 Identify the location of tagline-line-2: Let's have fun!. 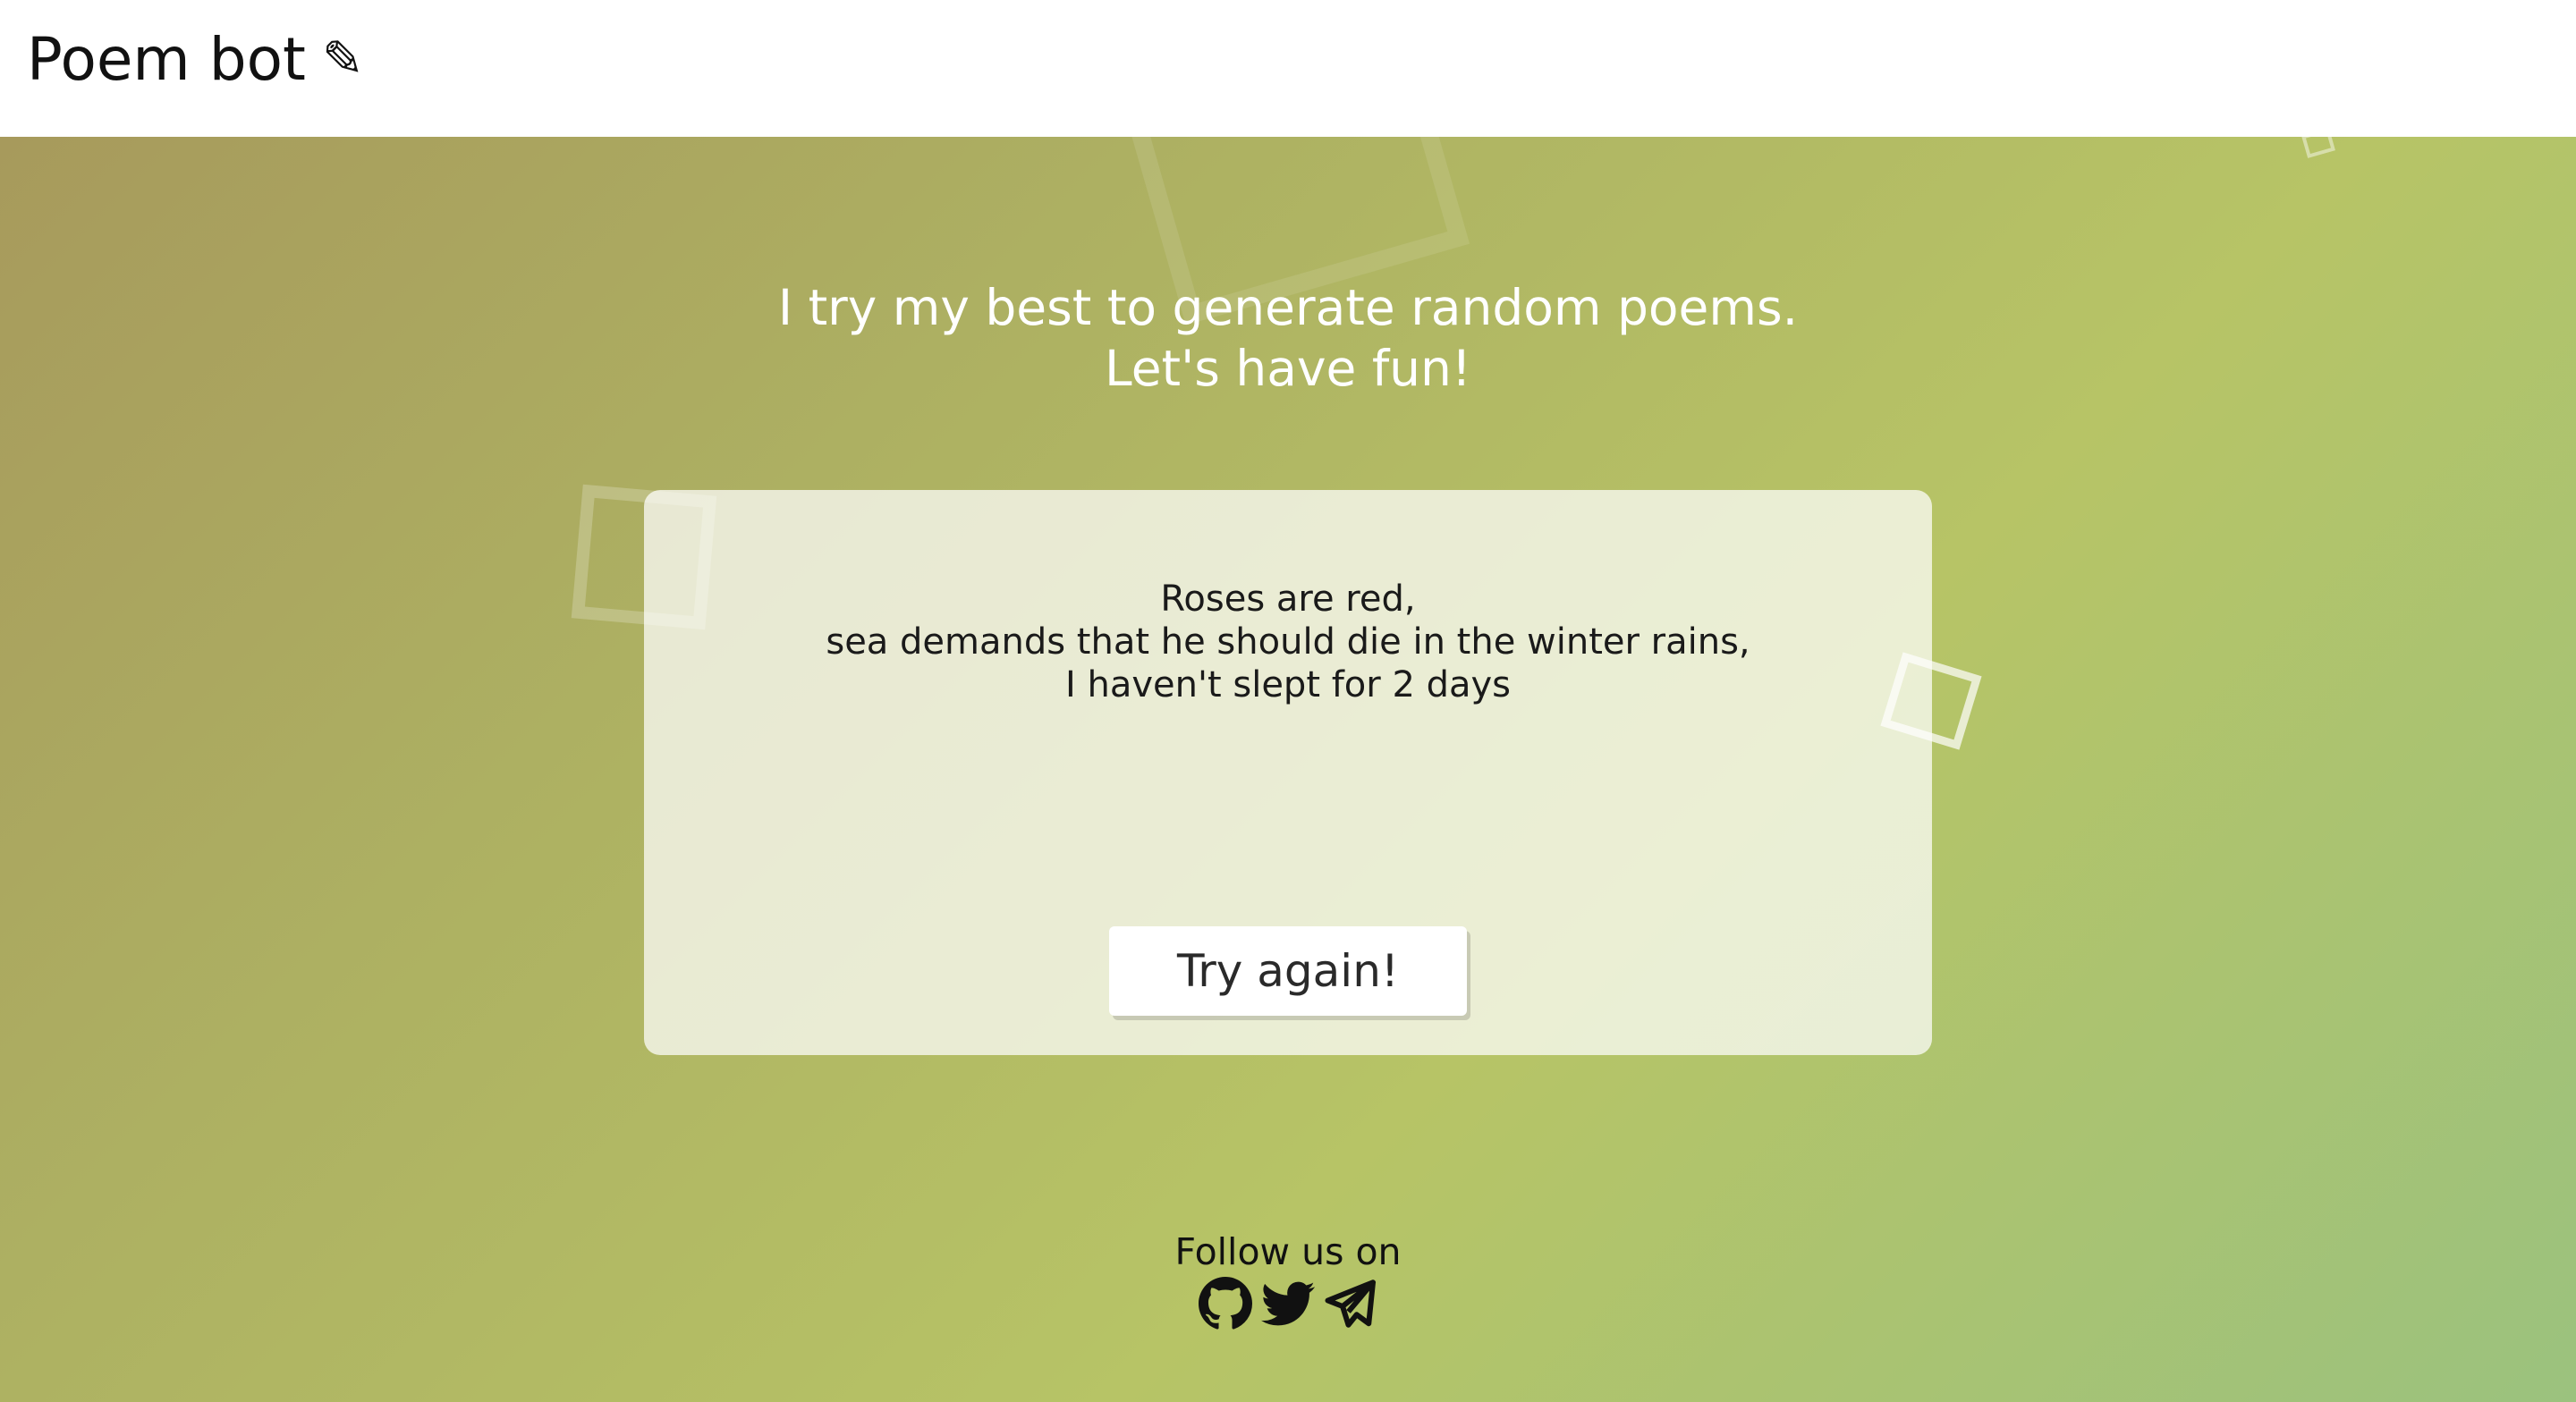
(1288, 368).